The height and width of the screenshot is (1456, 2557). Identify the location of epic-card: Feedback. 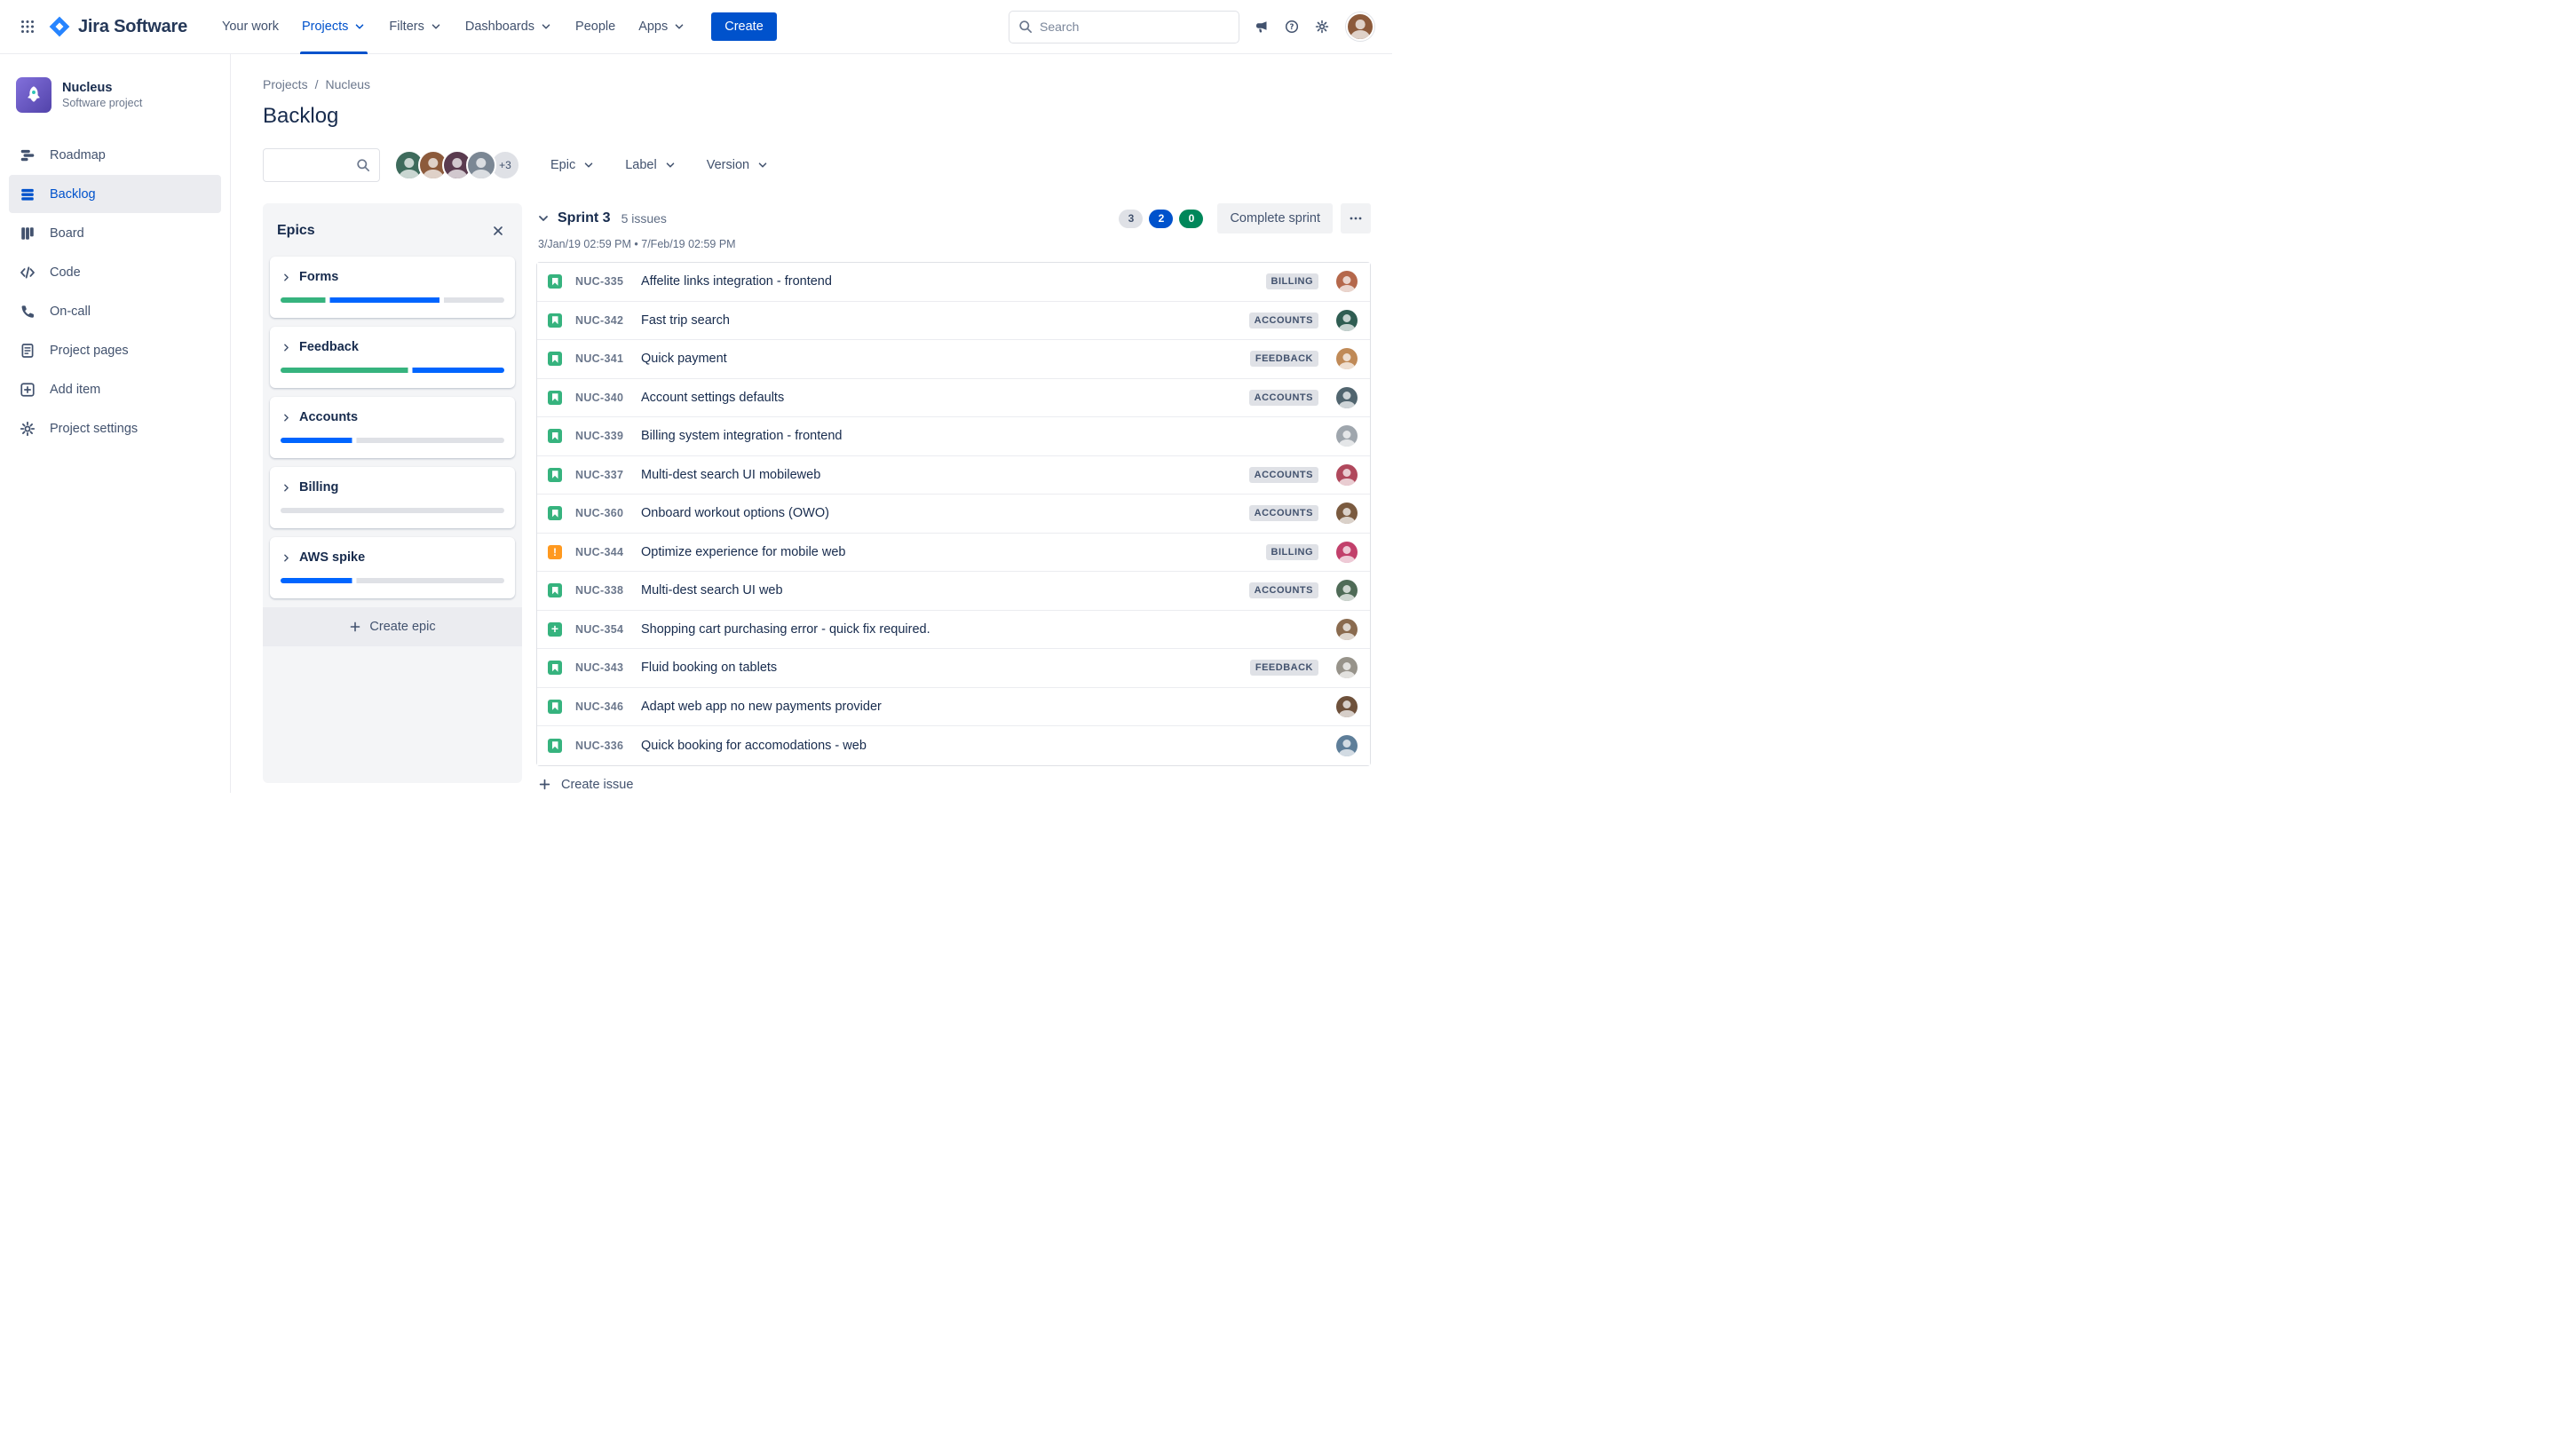
(392, 357).